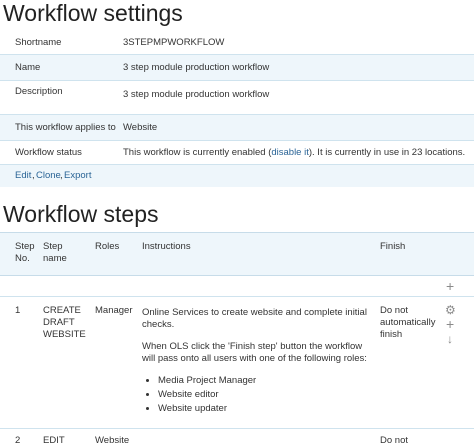 This screenshot has width=474, height=447. I want to click on header-step-name: Step name, so click(55, 252).